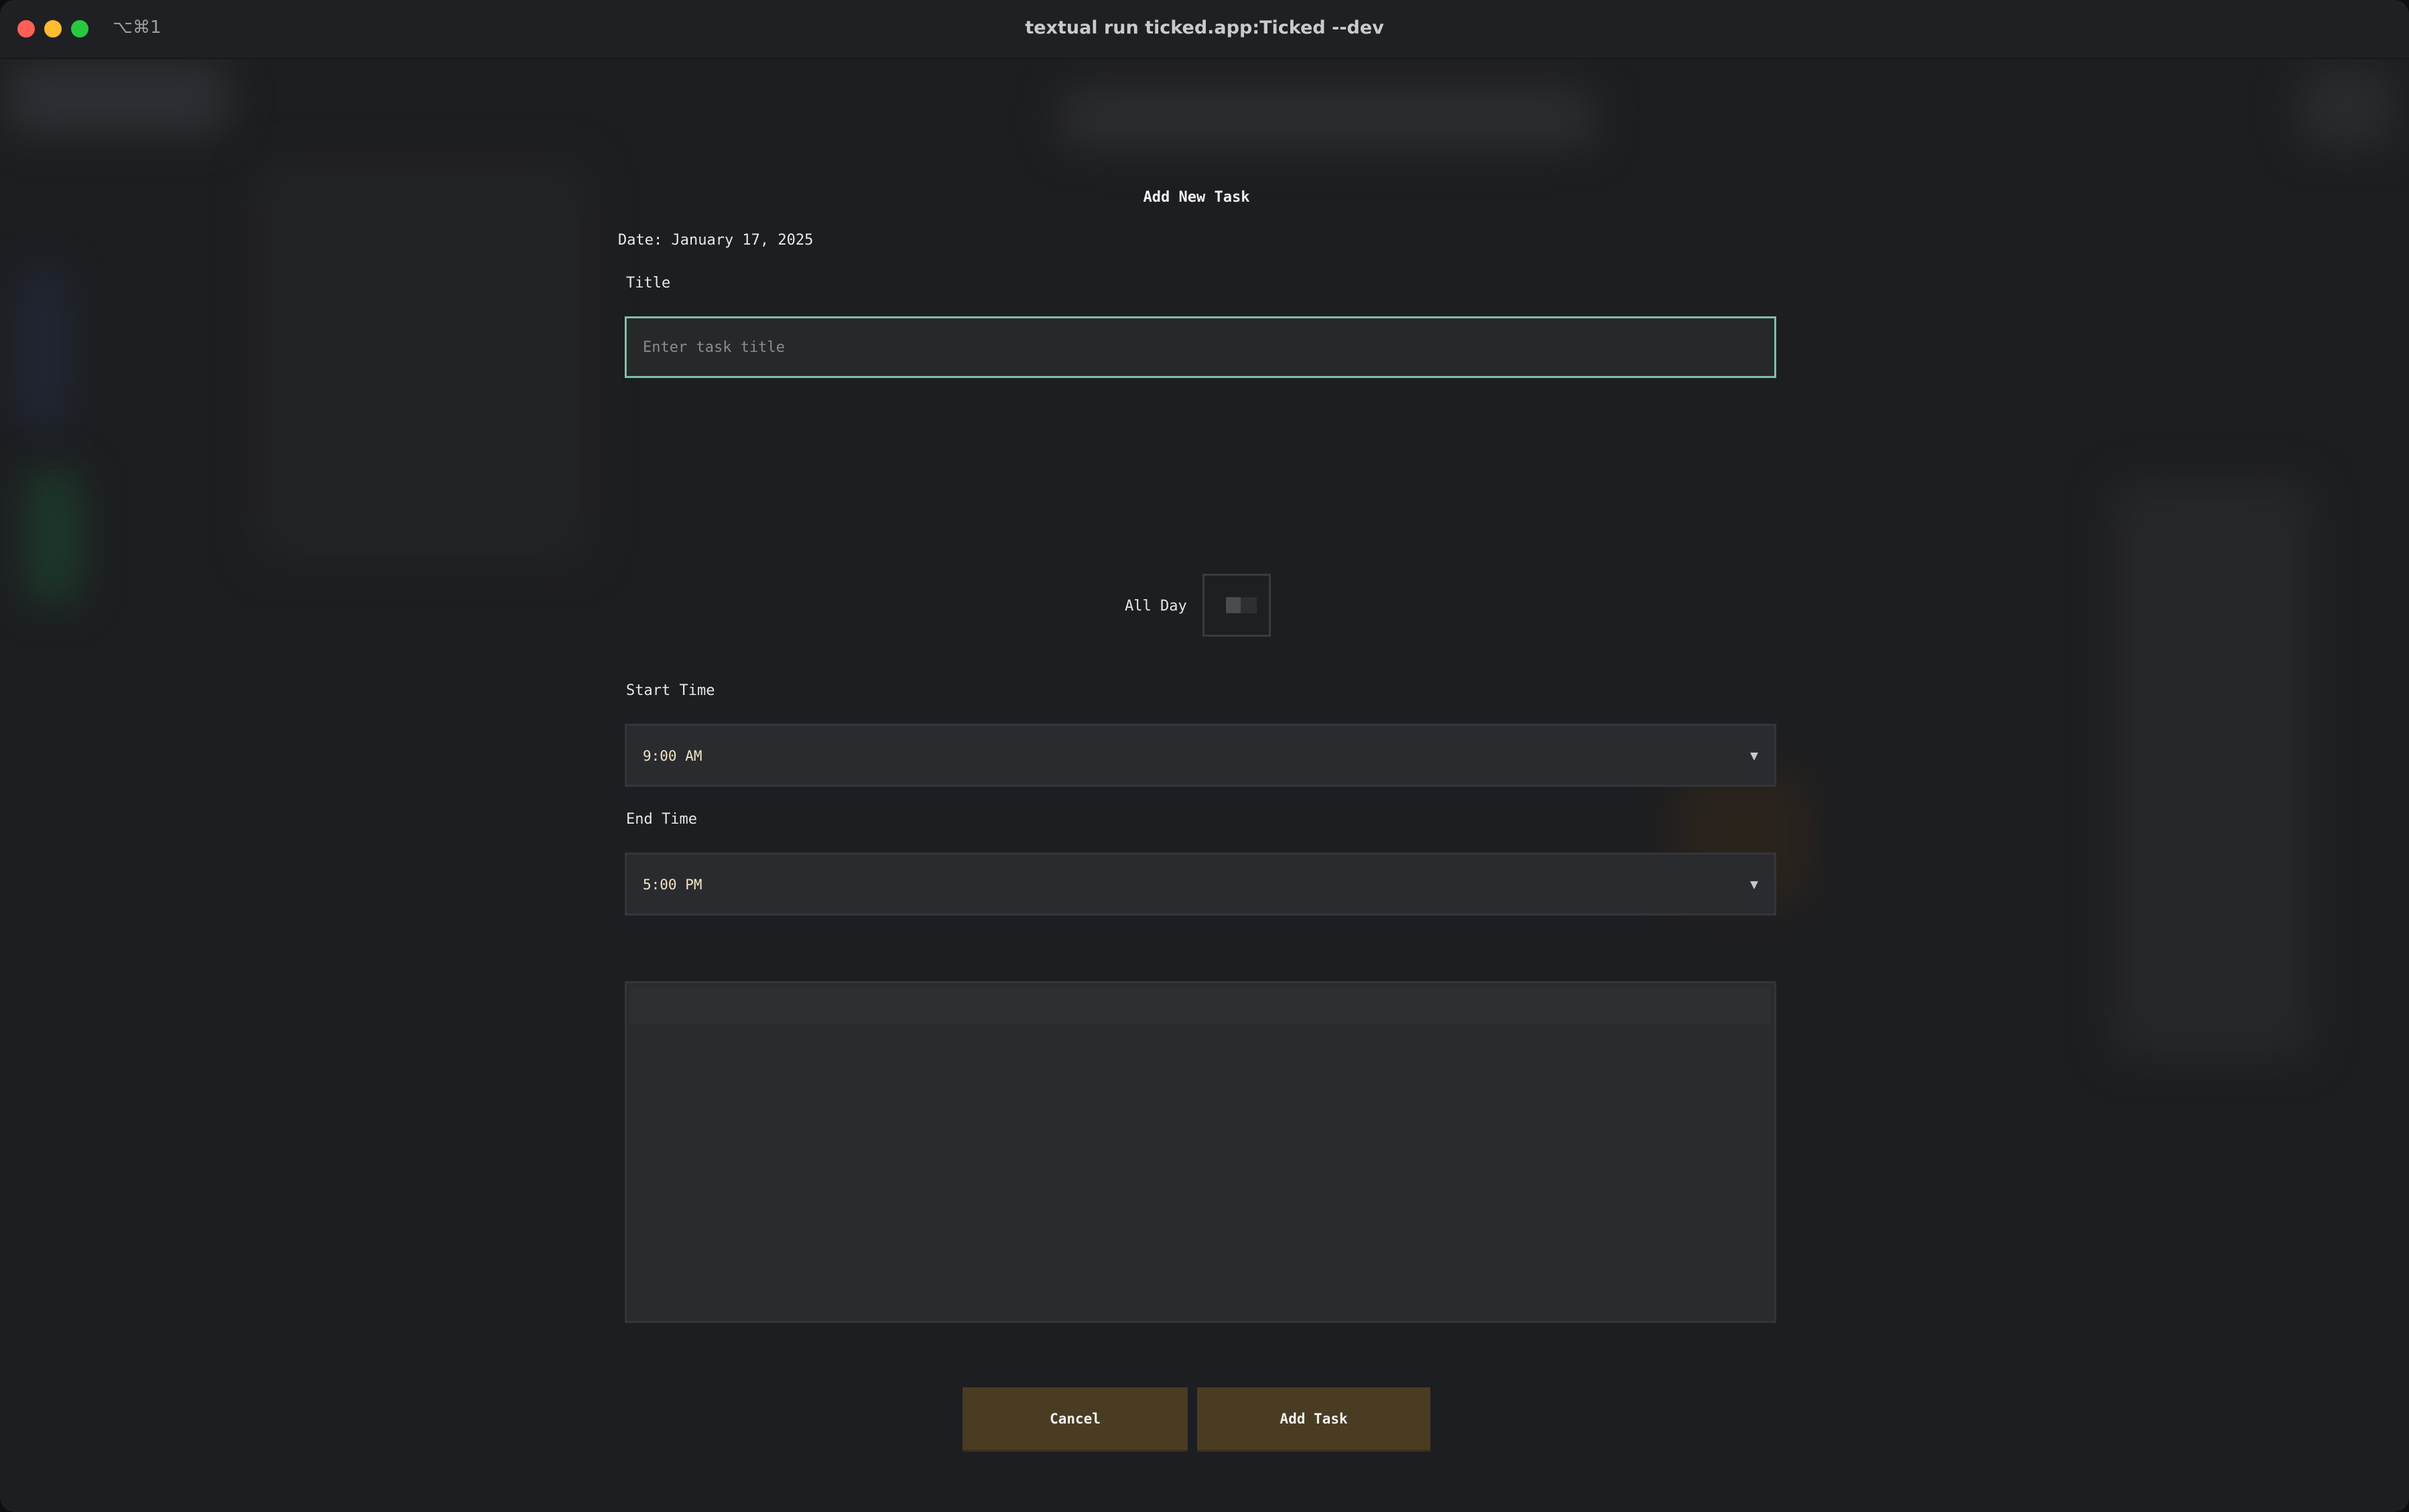 The height and width of the screenshot is (1512, 2409). I want to click on title-bar: ⌥⌘1 textual run ticked.app:Ticked --dev, so click(1204, 30).